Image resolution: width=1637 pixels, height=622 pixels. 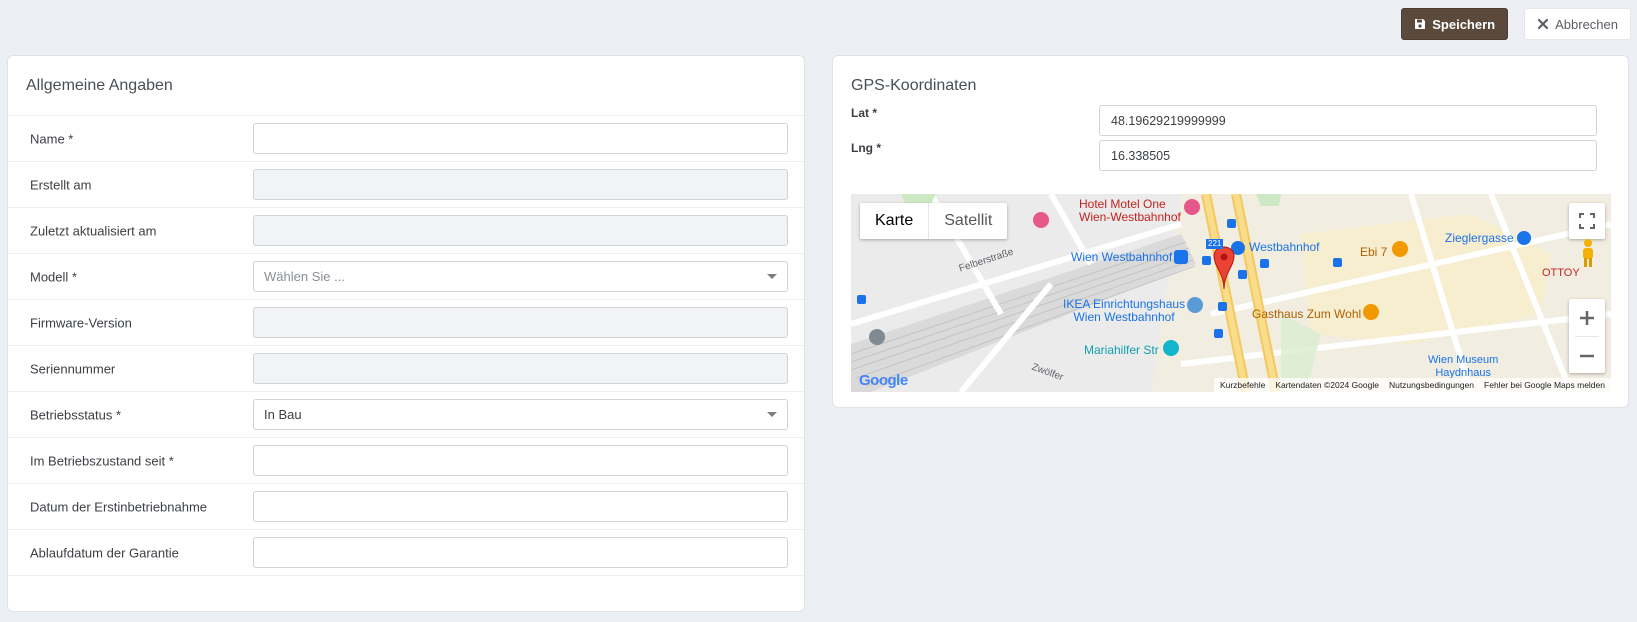 I want to click on lng-input: 16.338505, so click(x=1348, y=155).